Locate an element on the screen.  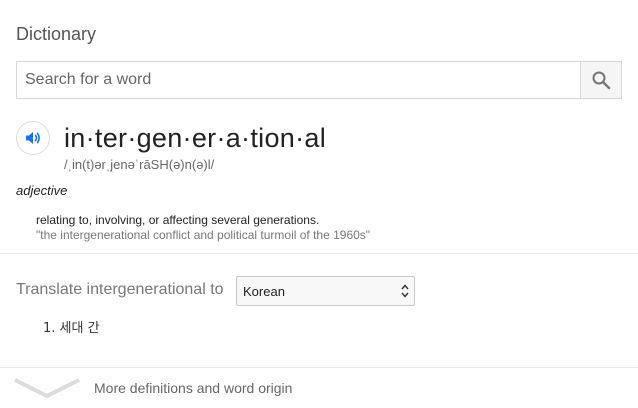
card-title: Dictionary is located at coordinates (56, 34).